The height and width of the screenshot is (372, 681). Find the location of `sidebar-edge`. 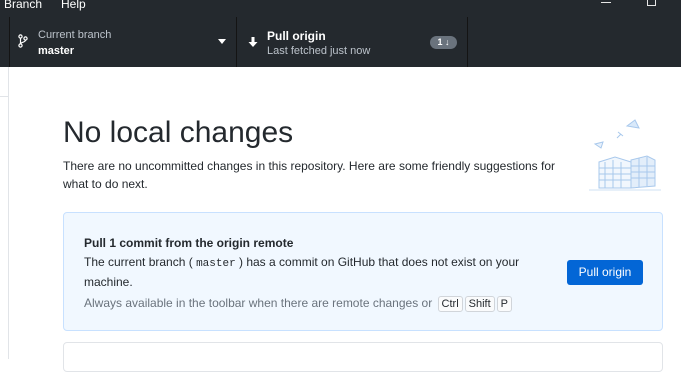

sidebar-edge is located at coordinates (4, 213).